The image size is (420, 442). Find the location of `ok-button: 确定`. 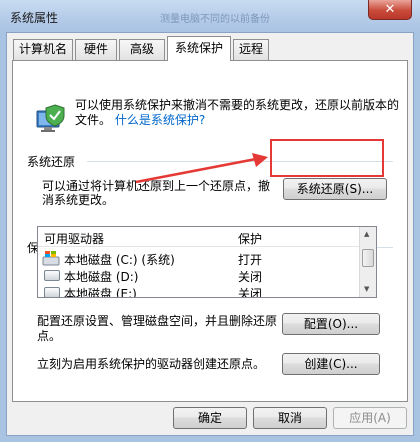

ok-button: 确定 is located at coordinates (210, 418).